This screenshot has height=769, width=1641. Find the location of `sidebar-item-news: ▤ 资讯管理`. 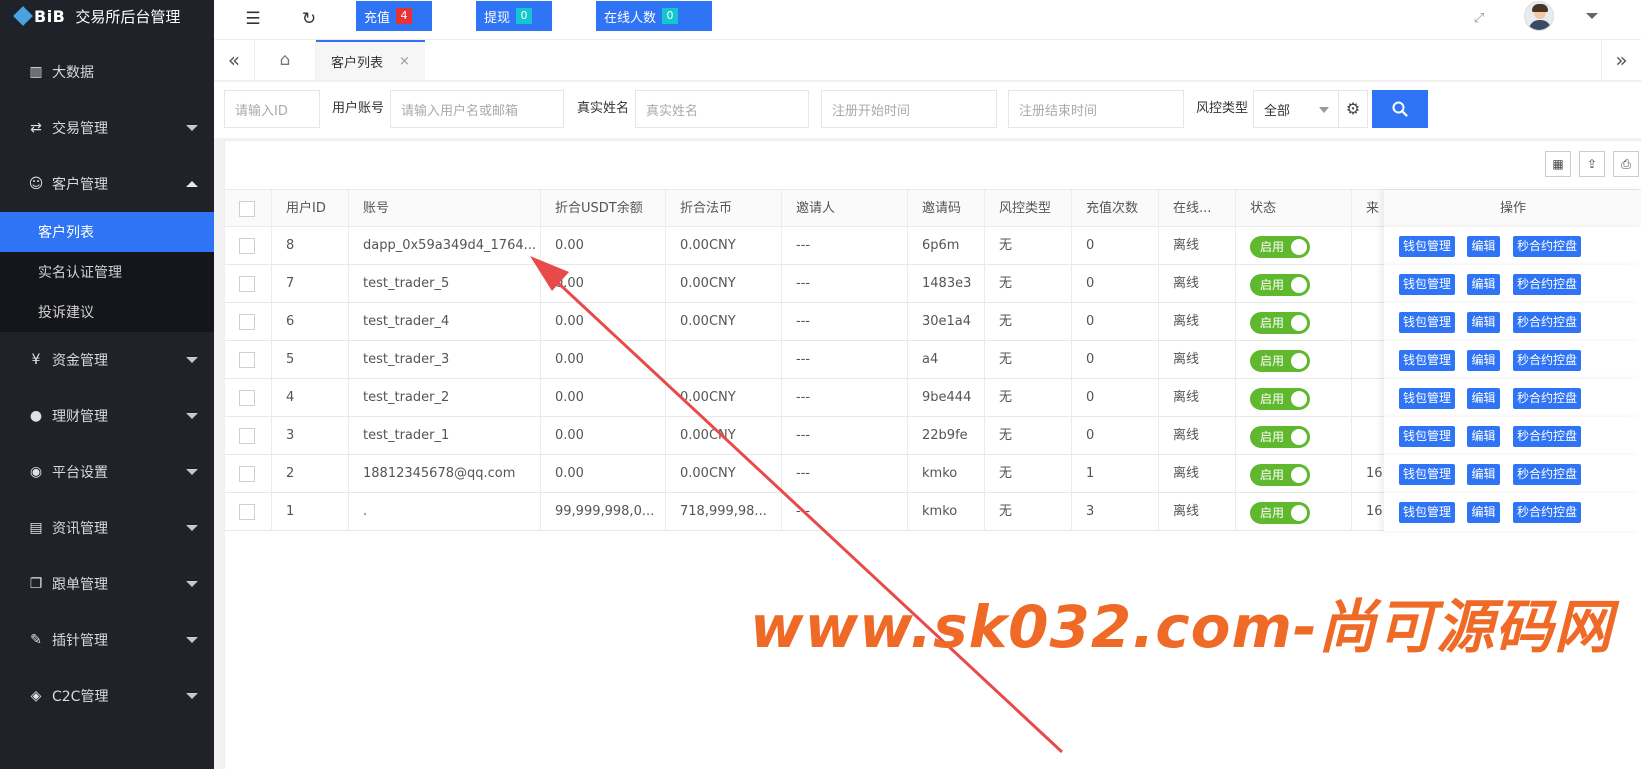

sidebar-item-news: ▤ 资讯管理 is located at coordinates (107, 528).